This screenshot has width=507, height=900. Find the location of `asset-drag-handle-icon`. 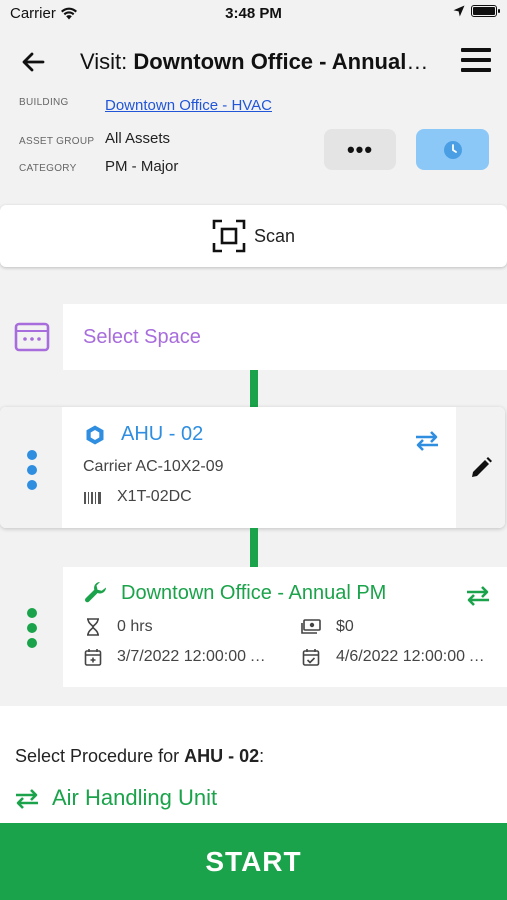

asset-drag-handle-icon is located at coordinates (32, 470).